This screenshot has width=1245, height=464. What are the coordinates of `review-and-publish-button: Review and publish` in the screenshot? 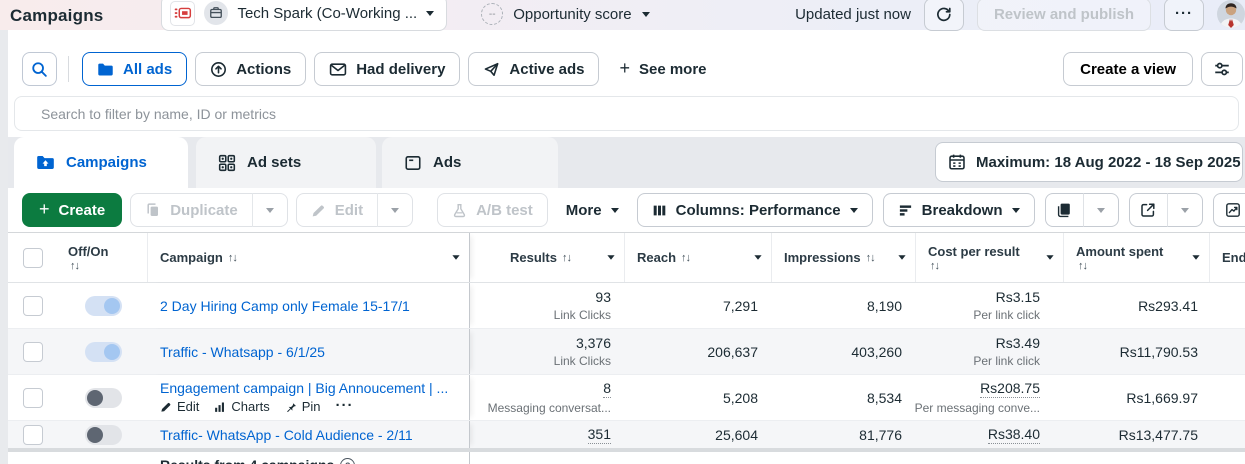 It's located at (1063, 15).